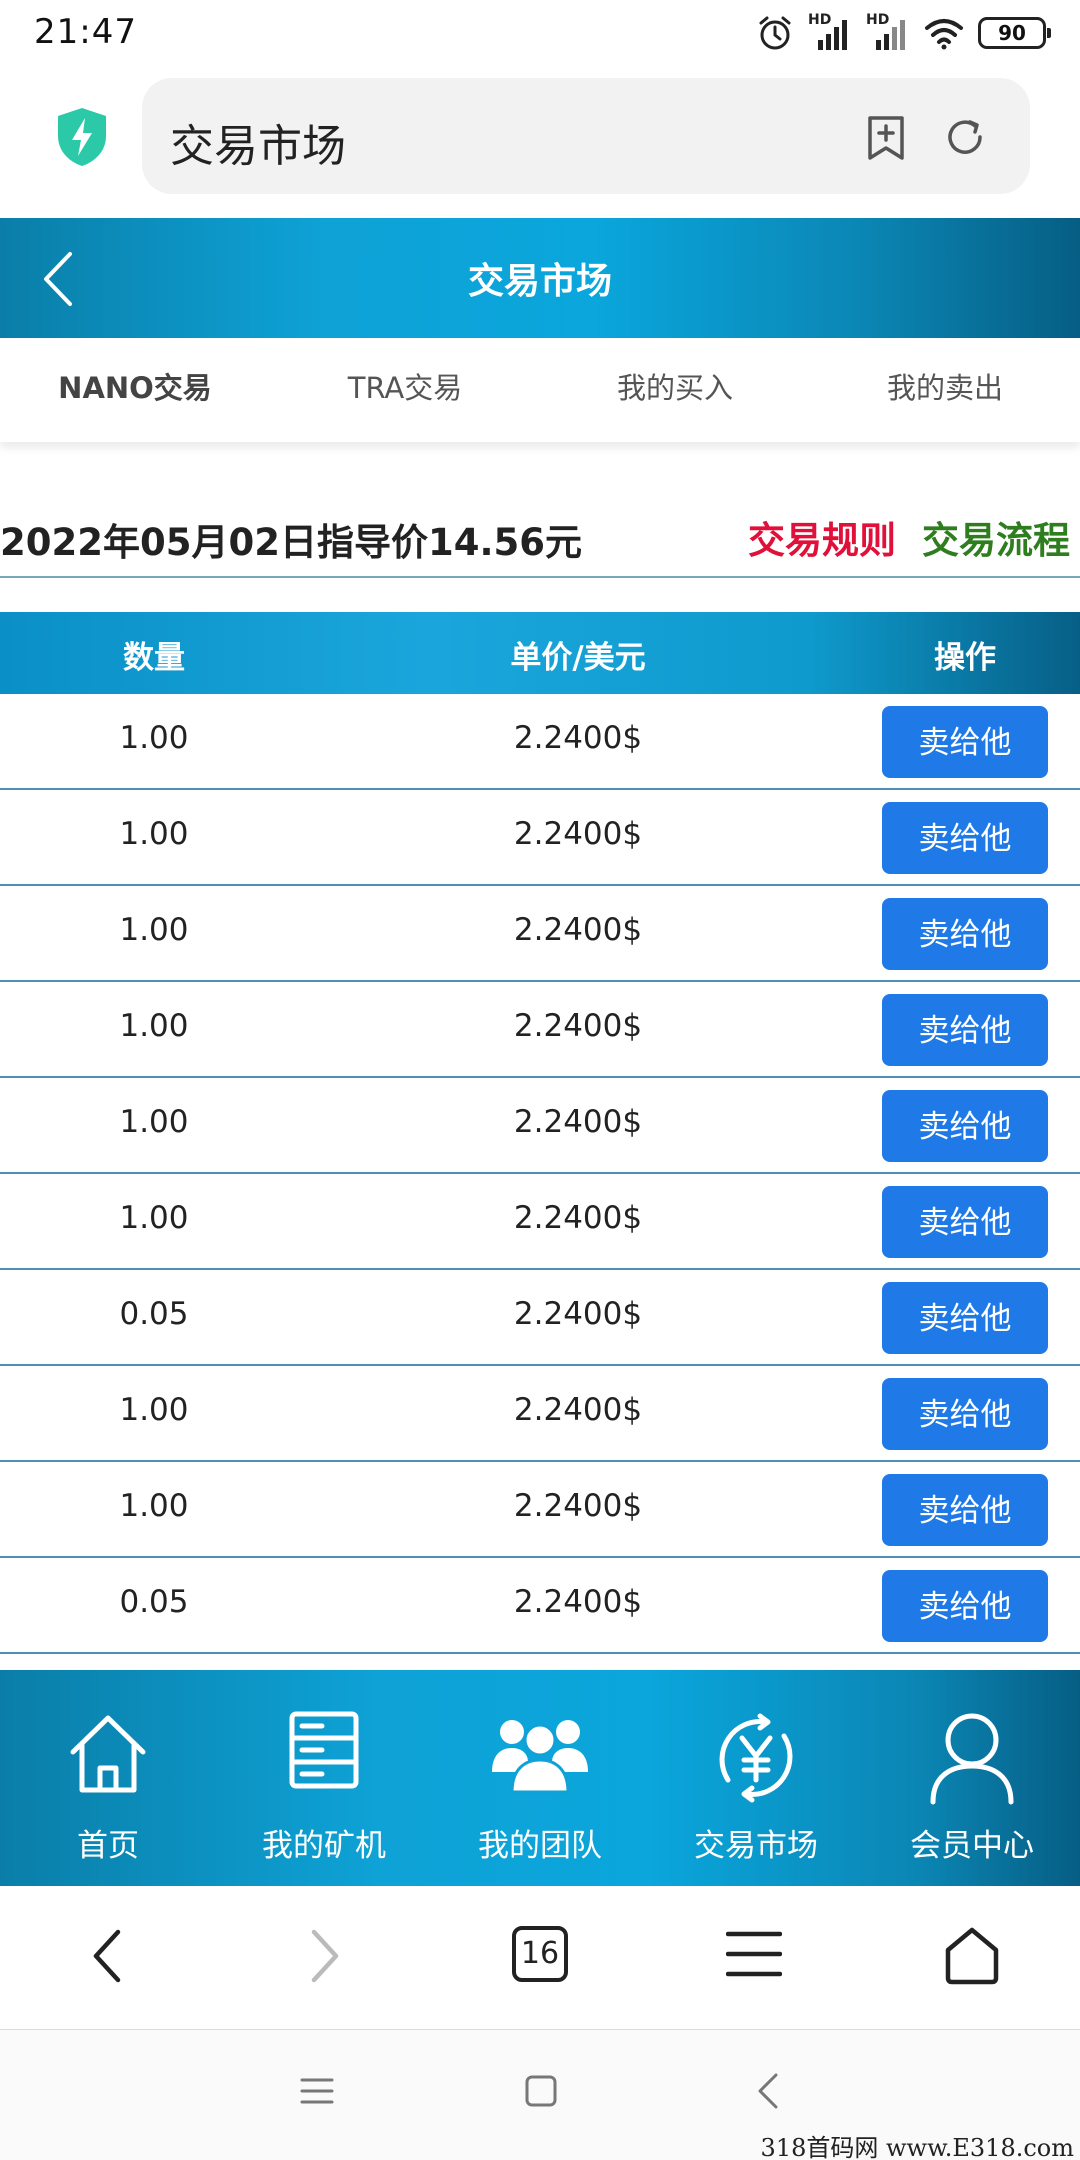 The height and width of the screenshot is (2160, 1080). I want to click on nav-trade-market: 交易市场, so click(756, 1778).